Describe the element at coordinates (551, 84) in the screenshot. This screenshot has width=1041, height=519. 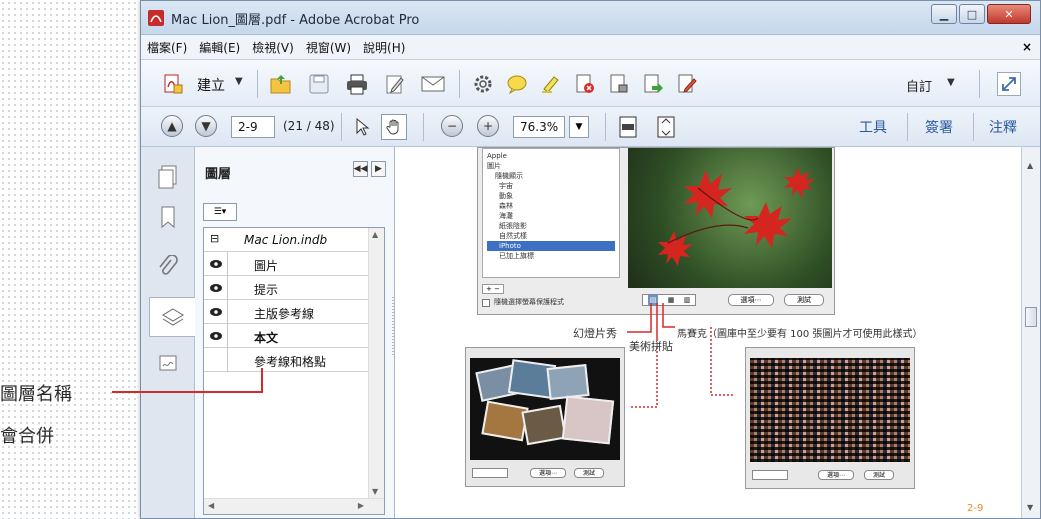
I see `highlight-icon` at that location.